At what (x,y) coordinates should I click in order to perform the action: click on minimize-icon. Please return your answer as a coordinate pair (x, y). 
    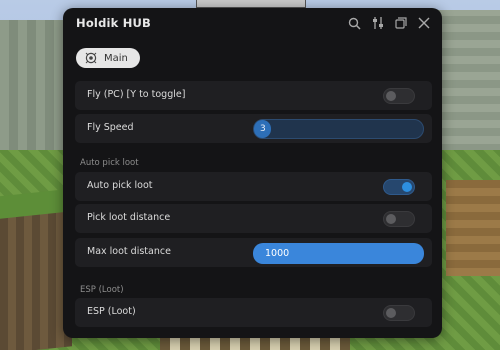
    Looking at the image, I should click on (401, 23).